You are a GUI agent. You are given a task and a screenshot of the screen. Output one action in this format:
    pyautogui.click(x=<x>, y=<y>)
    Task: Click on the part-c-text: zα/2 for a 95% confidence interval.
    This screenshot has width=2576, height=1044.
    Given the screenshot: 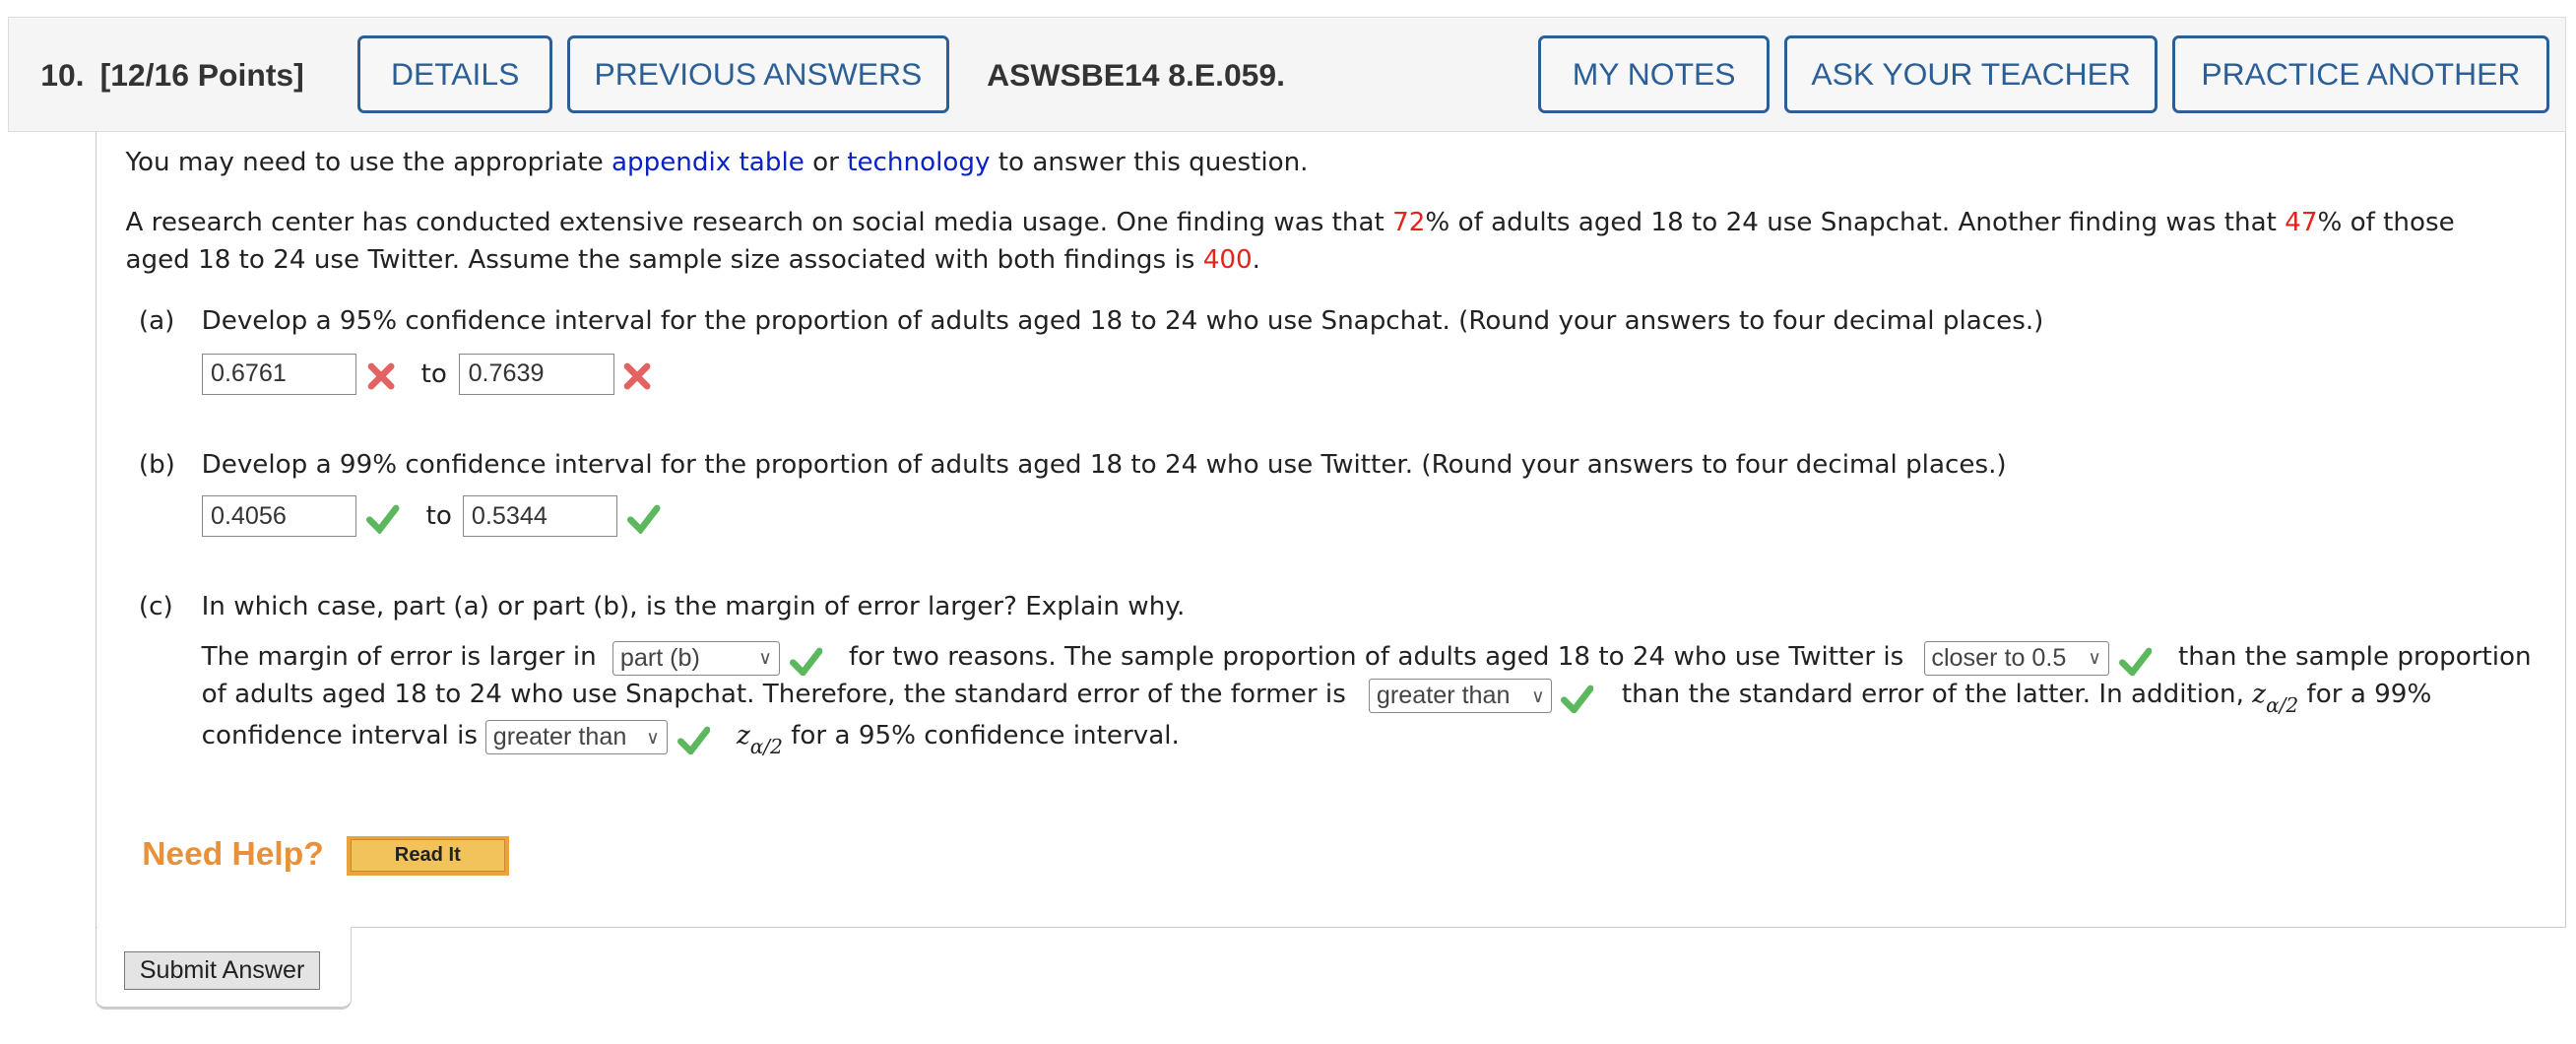 What is the action you would take?
    pyautogui.click(x=958, y=742)
    